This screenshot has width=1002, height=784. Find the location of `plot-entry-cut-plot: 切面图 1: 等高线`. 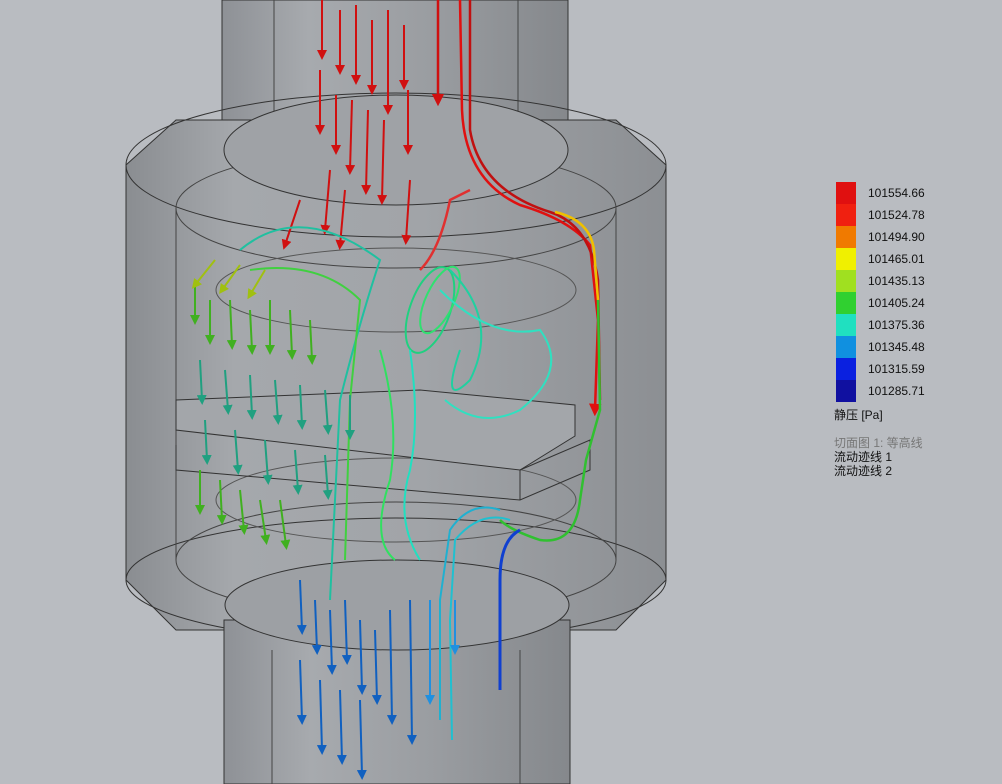

plot-entry-cut-plot: 切面图 1: 等高线 is located at coordinates (878, 443).